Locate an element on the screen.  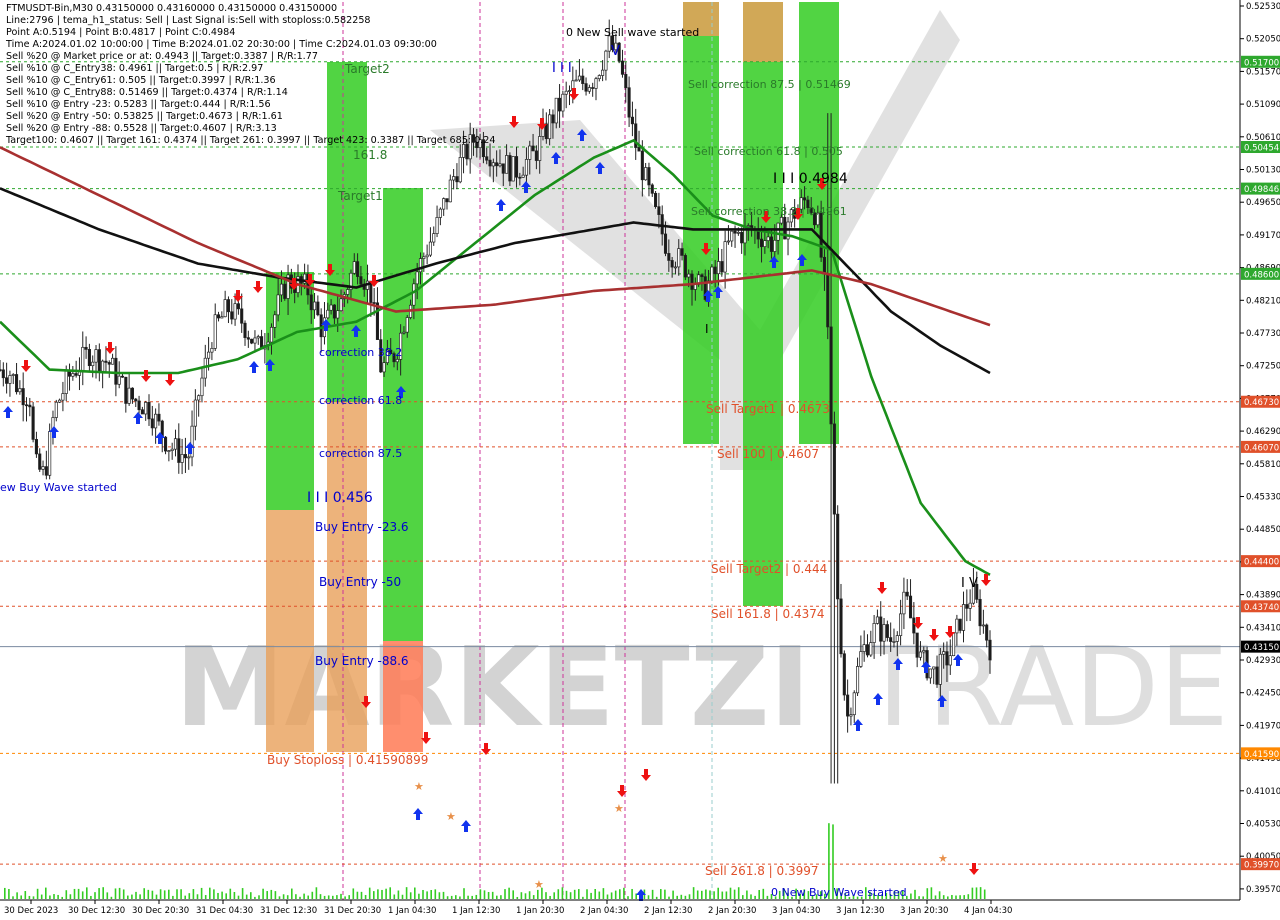
wave-I-label: I is located at coordinates (707, 329).